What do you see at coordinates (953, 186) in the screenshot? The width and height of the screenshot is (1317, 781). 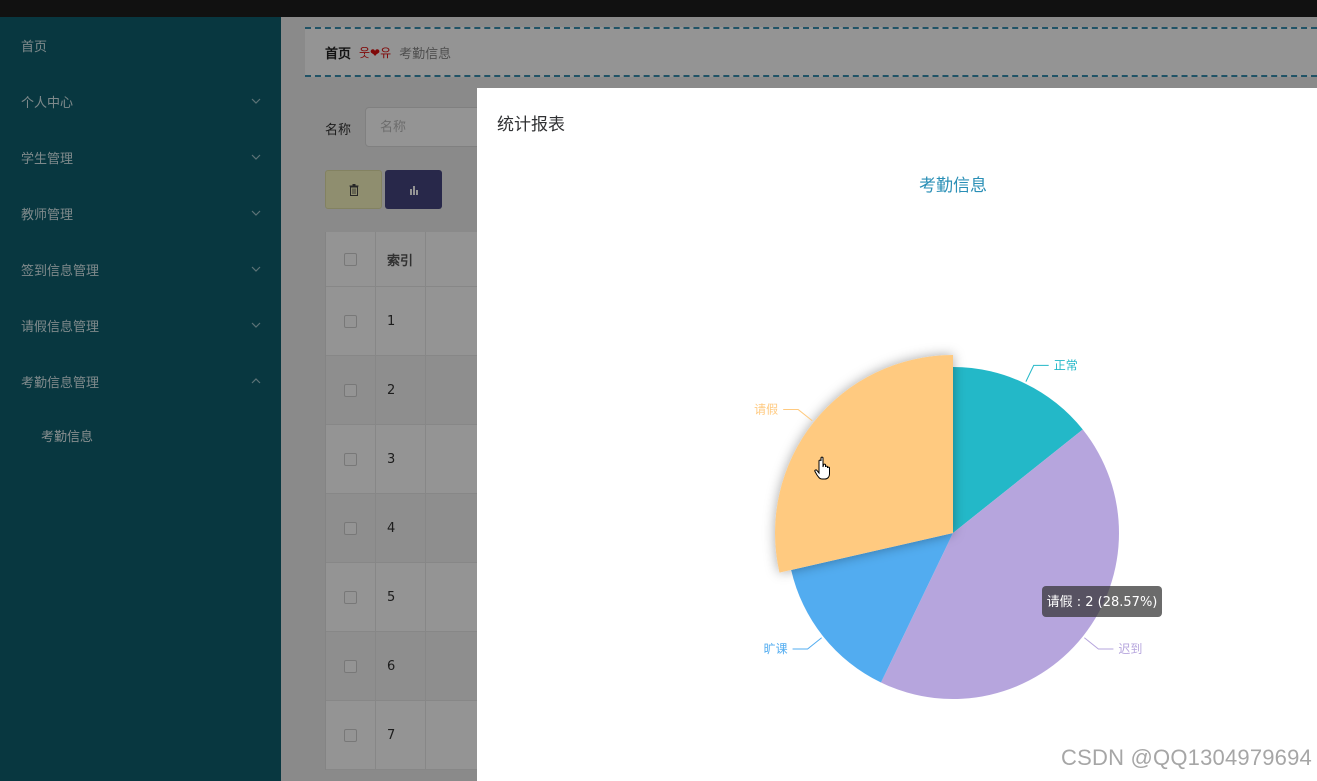 I see `chart-title: 考勤信息` at bounding box center [953, 186].